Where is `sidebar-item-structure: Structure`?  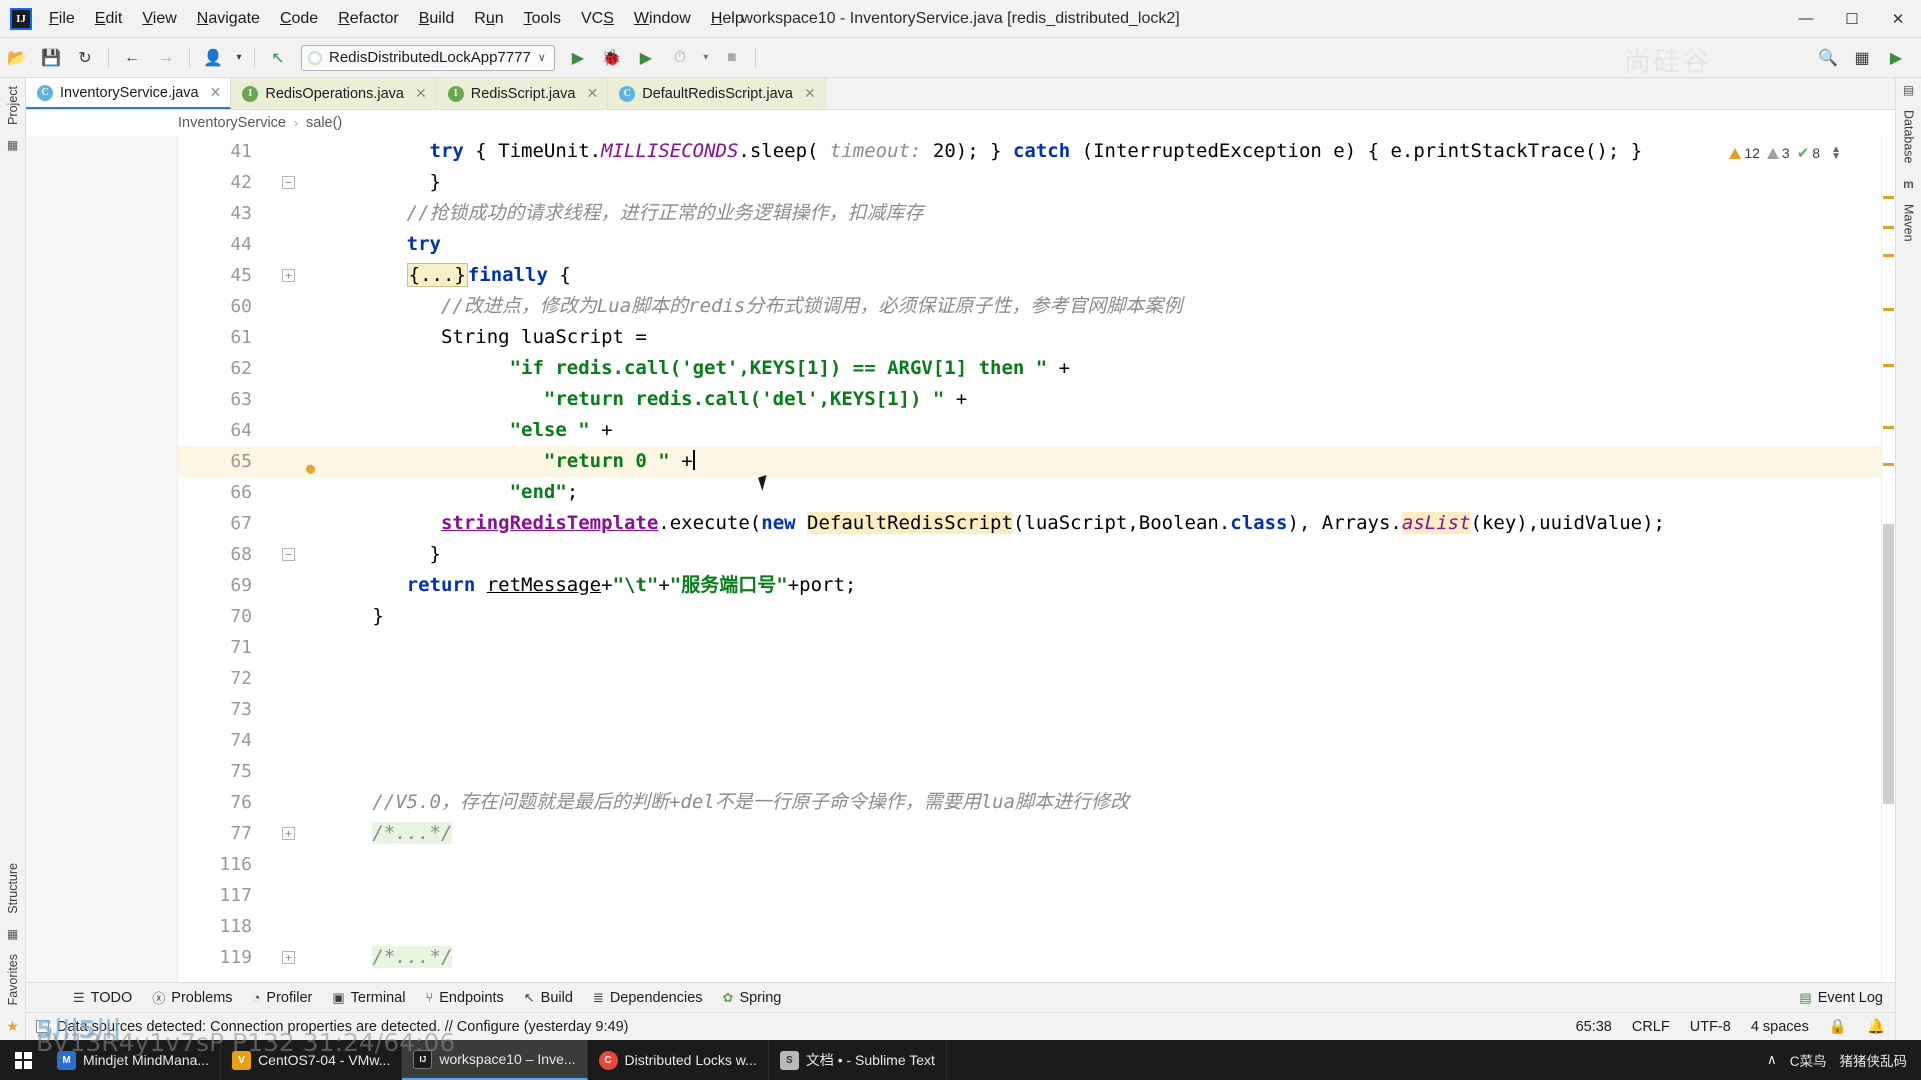
sidebar-item-structure: Structure is located at coordinates (13, 888).